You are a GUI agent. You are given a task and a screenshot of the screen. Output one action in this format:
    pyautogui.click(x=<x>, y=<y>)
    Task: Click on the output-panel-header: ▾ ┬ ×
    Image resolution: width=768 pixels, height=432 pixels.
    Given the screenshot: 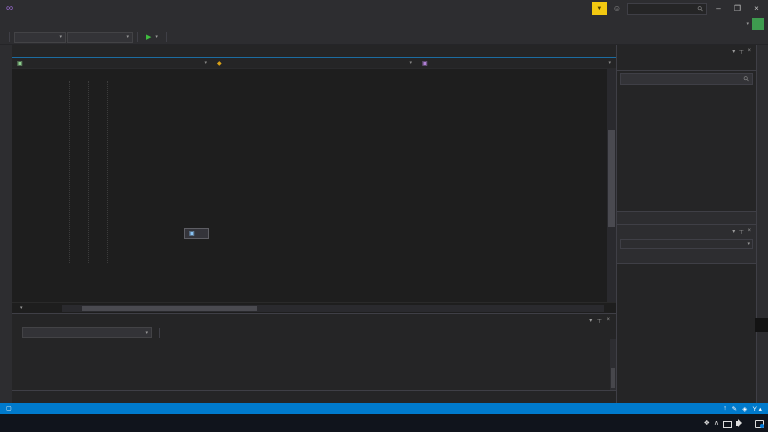 What is the action you would take?
    pyautogui.click(x=314, y=320)
    